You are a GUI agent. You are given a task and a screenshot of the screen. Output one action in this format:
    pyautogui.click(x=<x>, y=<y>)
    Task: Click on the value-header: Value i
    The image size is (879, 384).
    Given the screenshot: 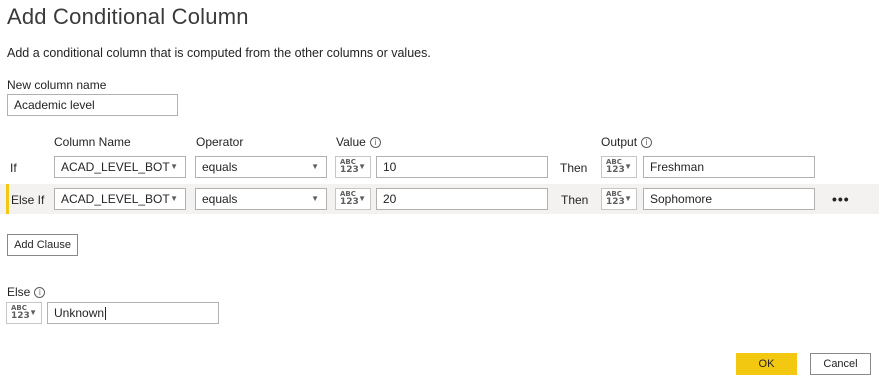 What is the action you would take?
    pyautogui.click(x=358, y=142)
    